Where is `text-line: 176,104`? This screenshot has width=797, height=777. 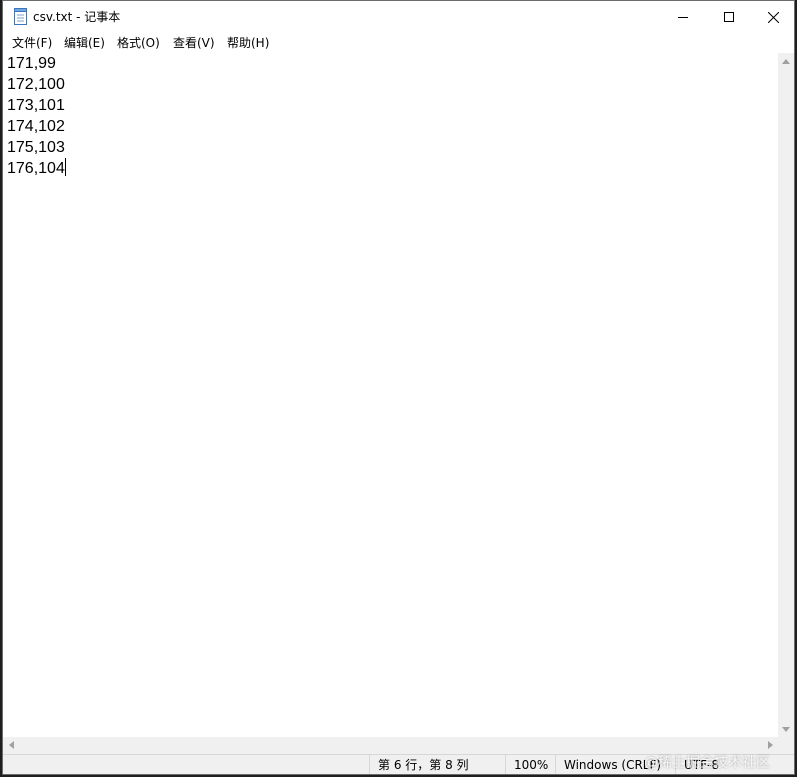
text-line: 176,104 is located at coordinates (36, 167).